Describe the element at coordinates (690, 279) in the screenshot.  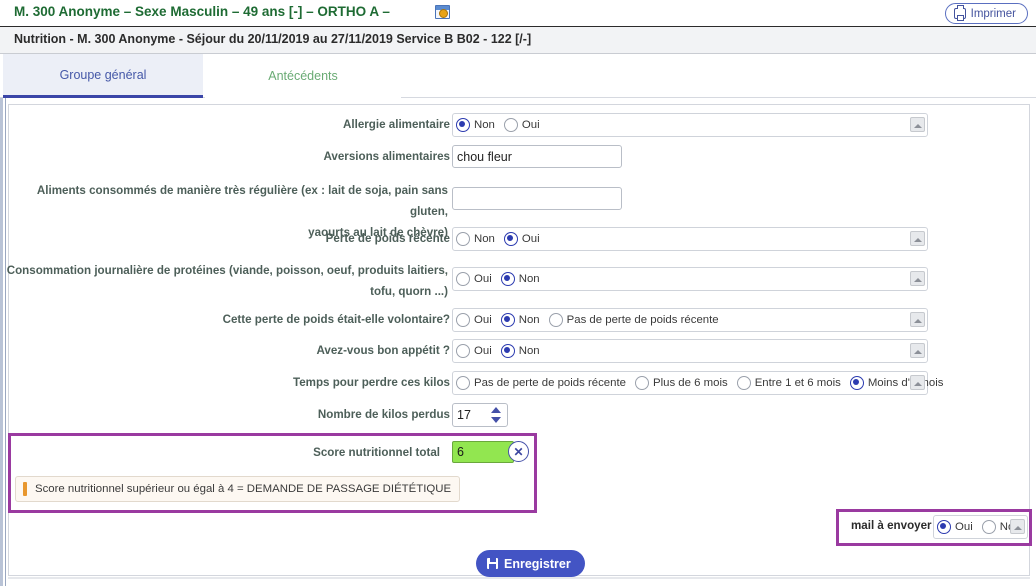
I see `field-consommation-proteines: Oui Non` at that location.